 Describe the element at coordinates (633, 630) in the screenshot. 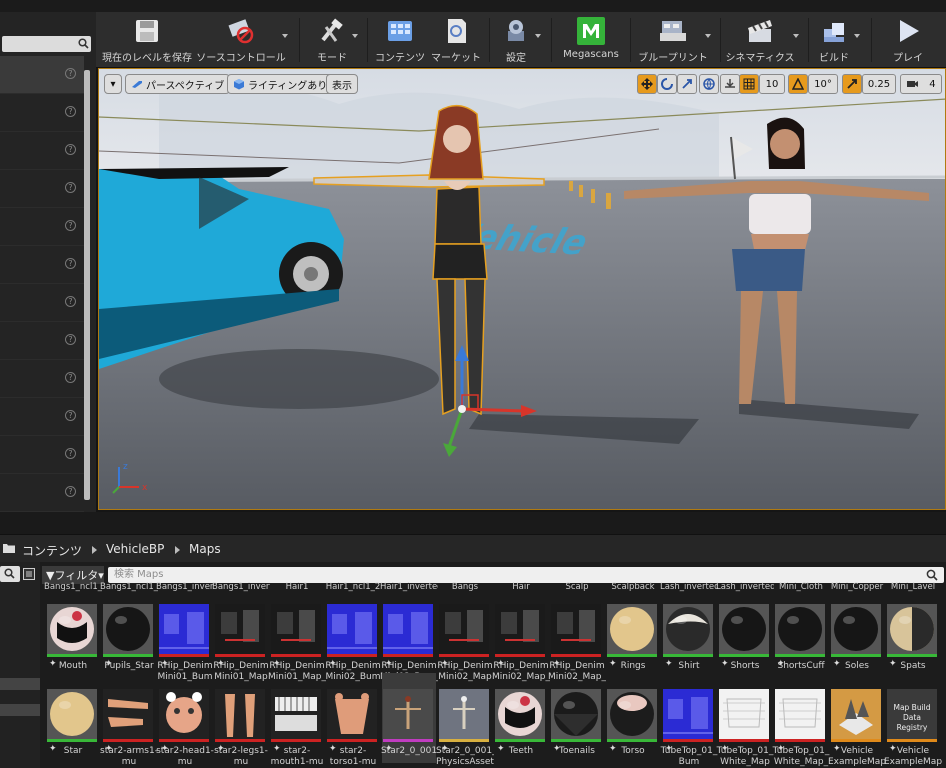

I see `asset-tile: Scalpback ✦ Rings` at that location.